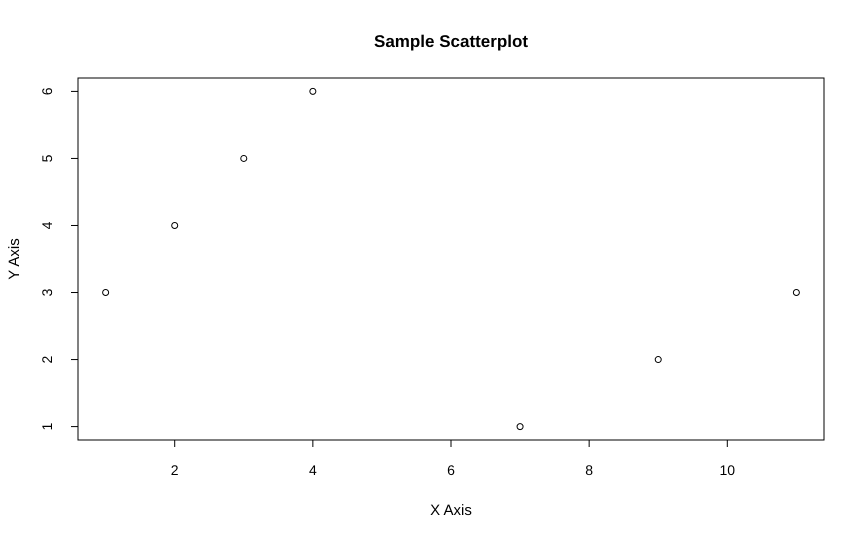 The height and width of the screenshot is (539, 865). Describe the element at coordinates (451, 470) in the screenshot. I see `x-tick-label: 6` at that location.